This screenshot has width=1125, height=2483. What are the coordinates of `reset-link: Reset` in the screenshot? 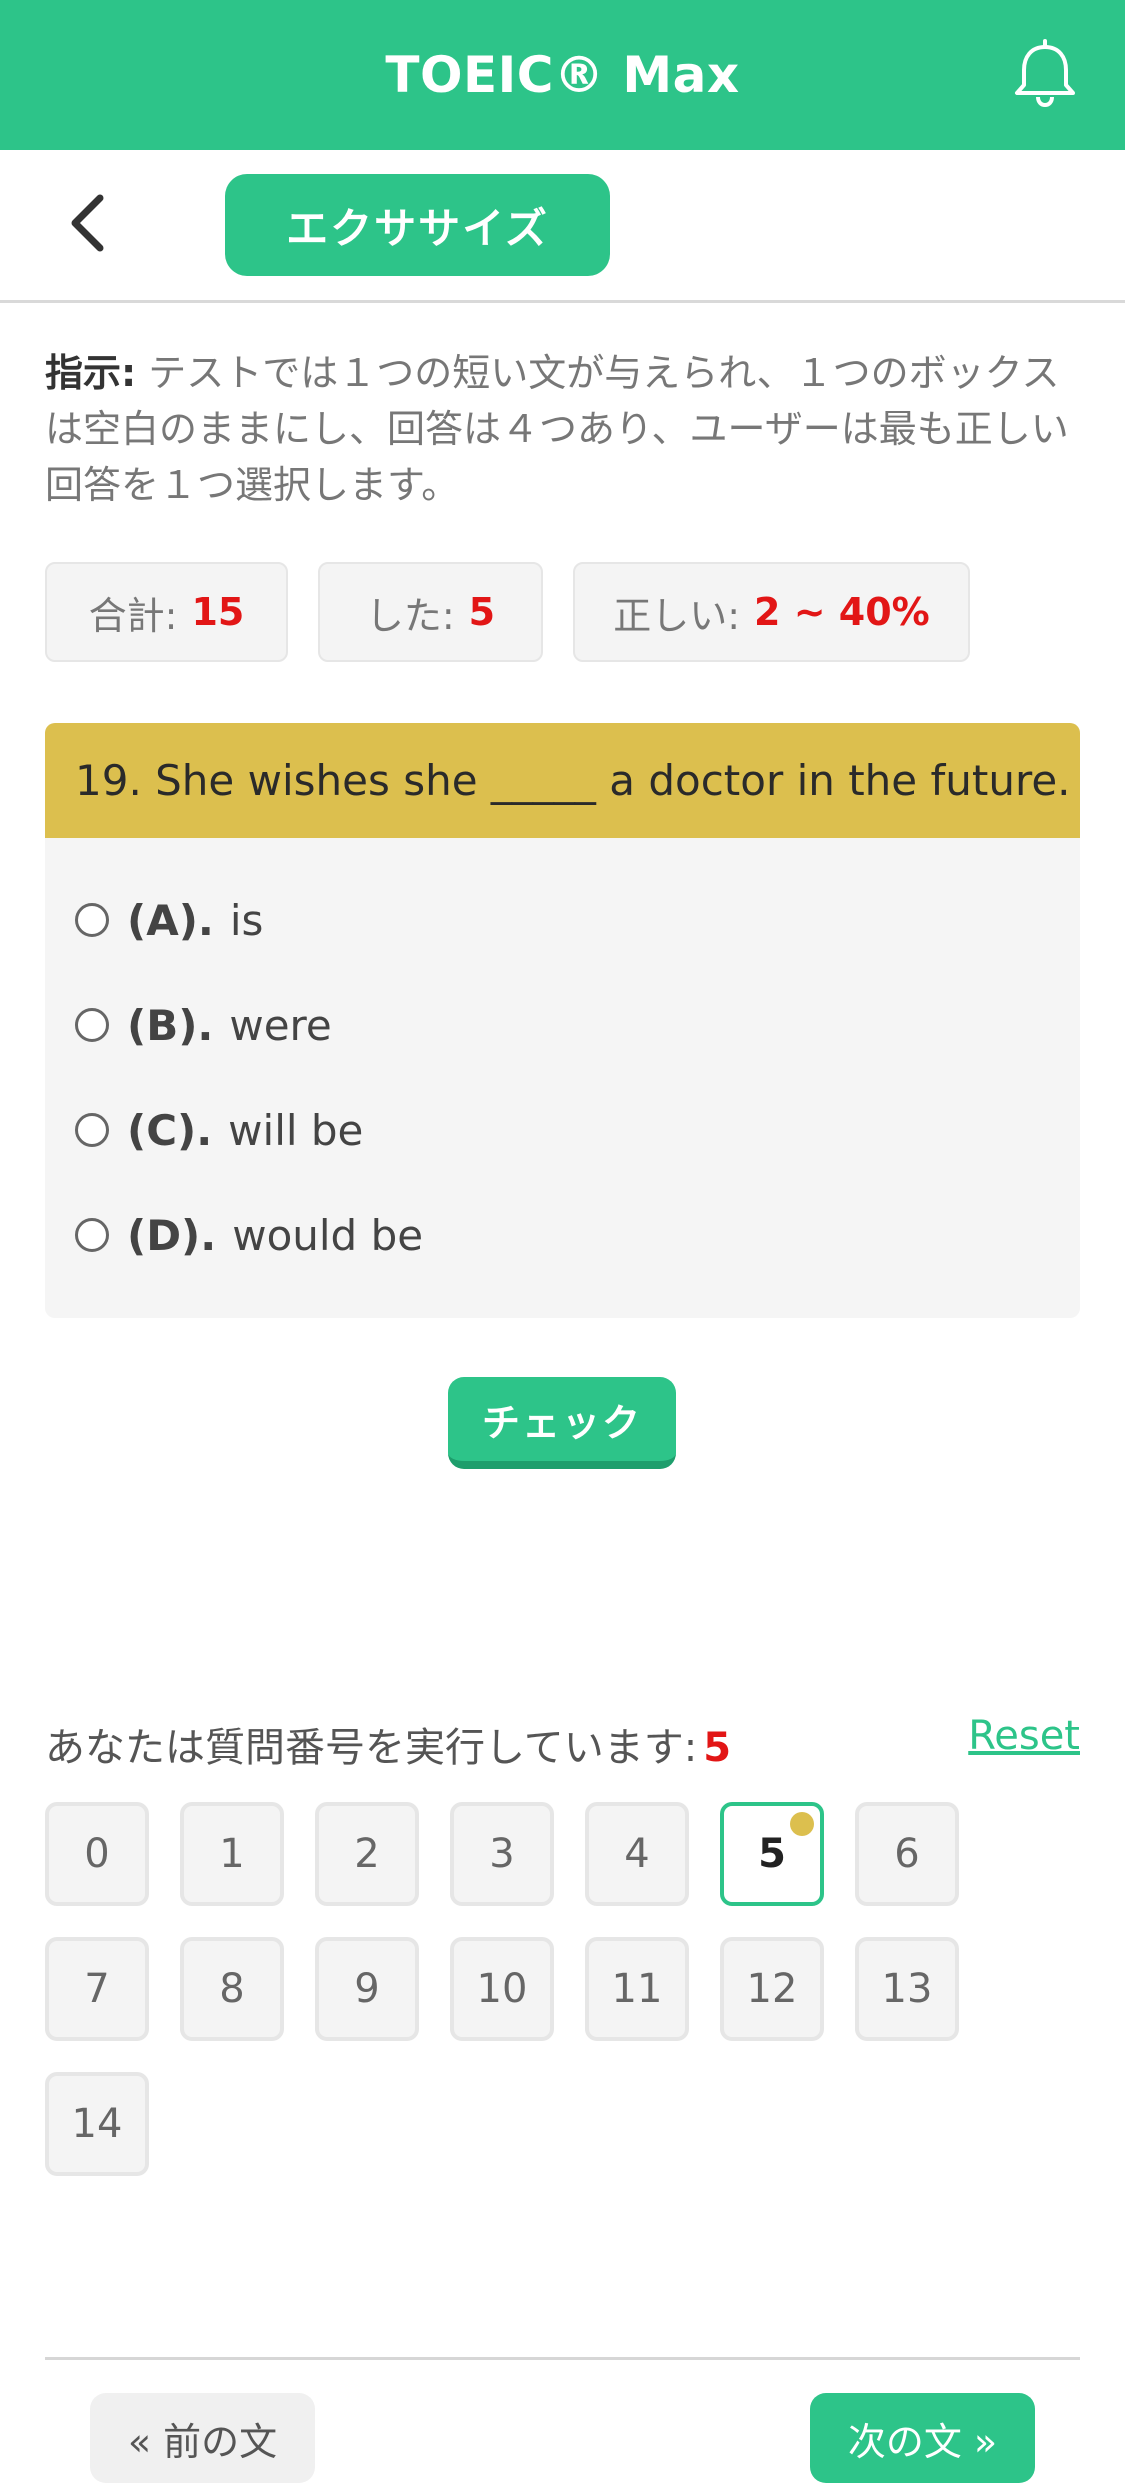 It's located at (1024, 1736).